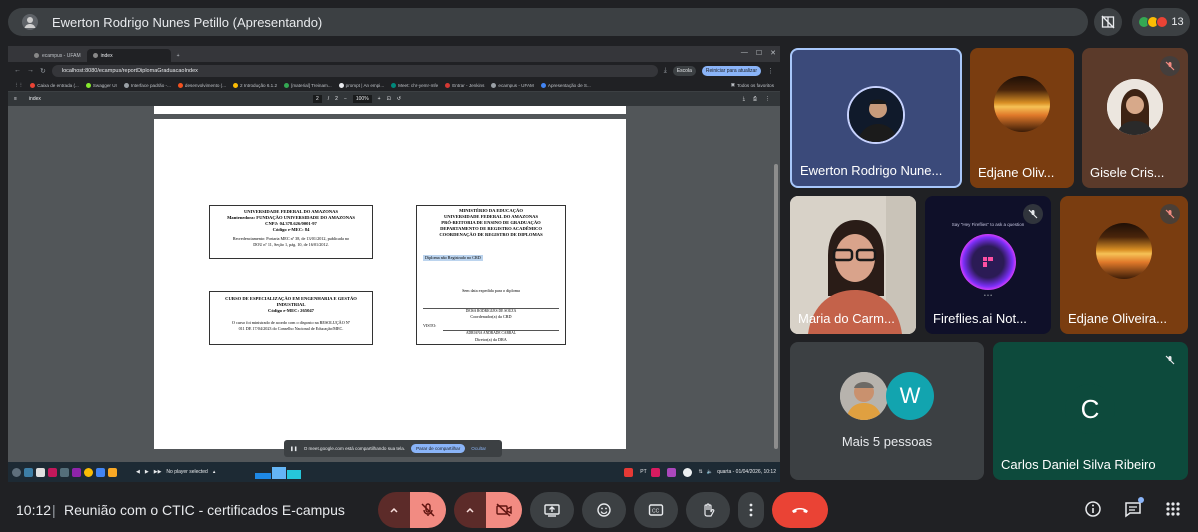 The height and width of the screenshot is (532, 1198). I want to click on stop-sharing-button: Parar de compartilhar, so click(438, 448).